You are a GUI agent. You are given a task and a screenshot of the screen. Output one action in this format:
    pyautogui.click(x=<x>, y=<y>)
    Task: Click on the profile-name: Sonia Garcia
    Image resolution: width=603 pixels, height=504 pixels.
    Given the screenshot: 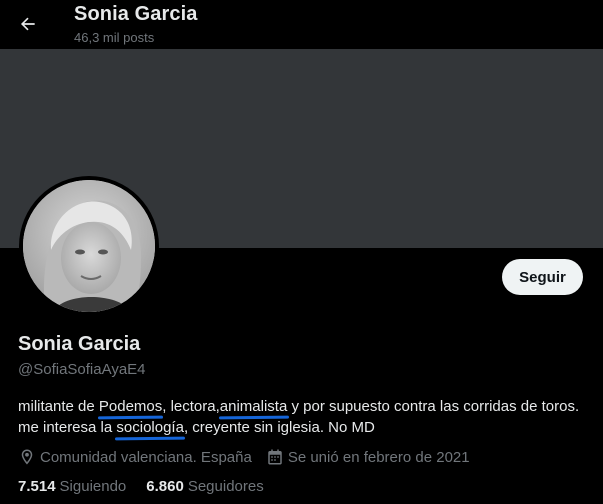 What is the action you would take?
    pyautogui.click(x=79, y=344)
    